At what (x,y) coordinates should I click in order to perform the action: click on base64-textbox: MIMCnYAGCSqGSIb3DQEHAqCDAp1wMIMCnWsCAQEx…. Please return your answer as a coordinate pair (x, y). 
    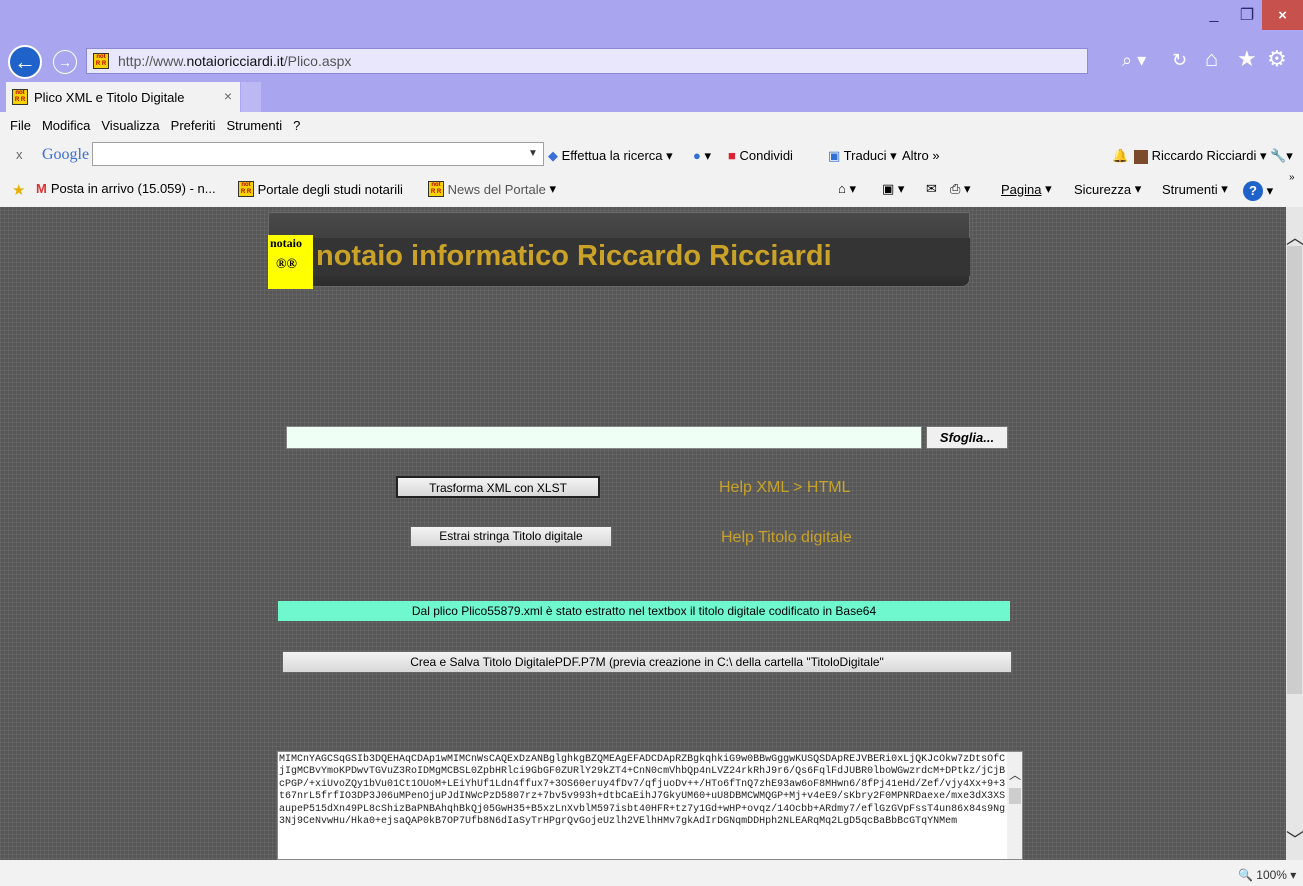
    Looking at the image, I should click on (650, 805).